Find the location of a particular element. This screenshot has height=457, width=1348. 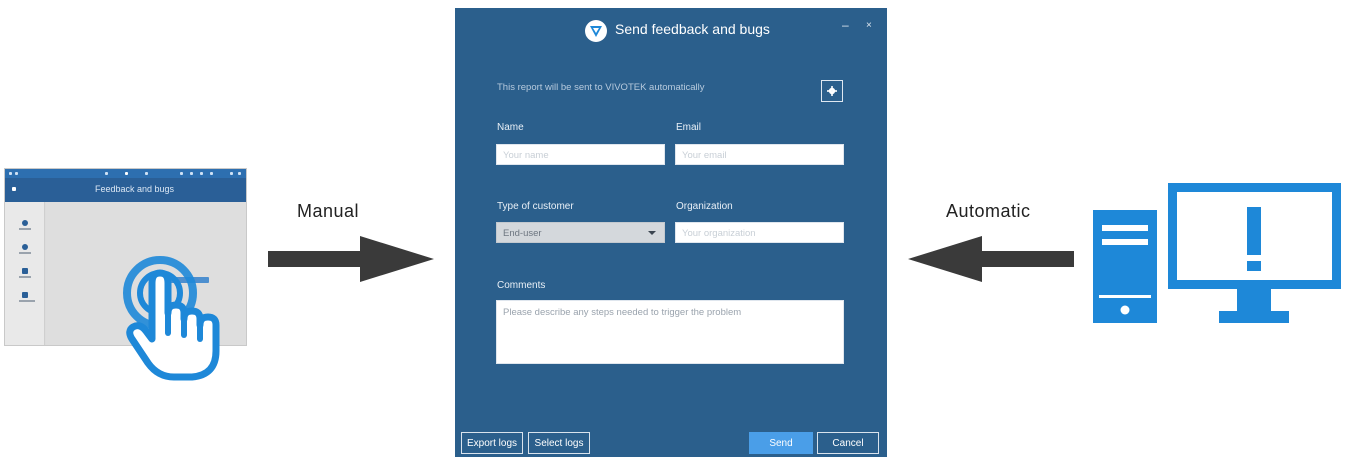

vivotek-logo-icon is located at coordinates (596, 31).